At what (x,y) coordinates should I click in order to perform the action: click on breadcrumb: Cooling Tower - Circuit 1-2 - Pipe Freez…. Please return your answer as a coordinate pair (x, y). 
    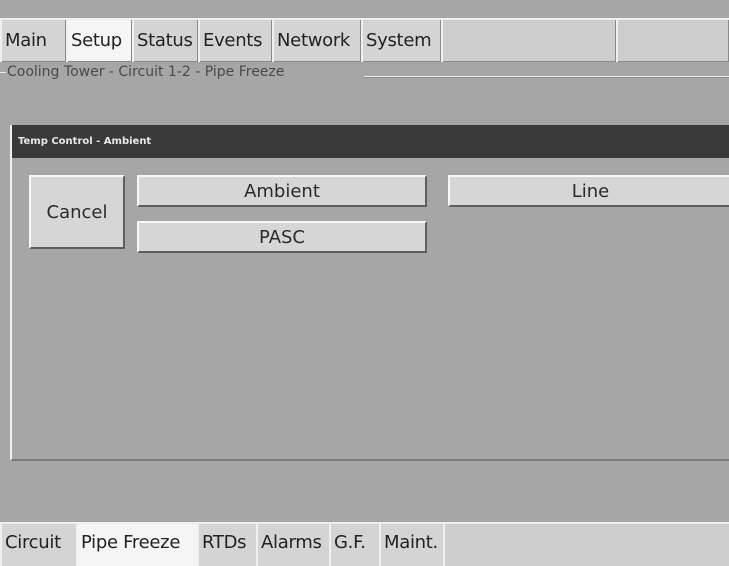
    Looking at the image, I should click on (364, 77).